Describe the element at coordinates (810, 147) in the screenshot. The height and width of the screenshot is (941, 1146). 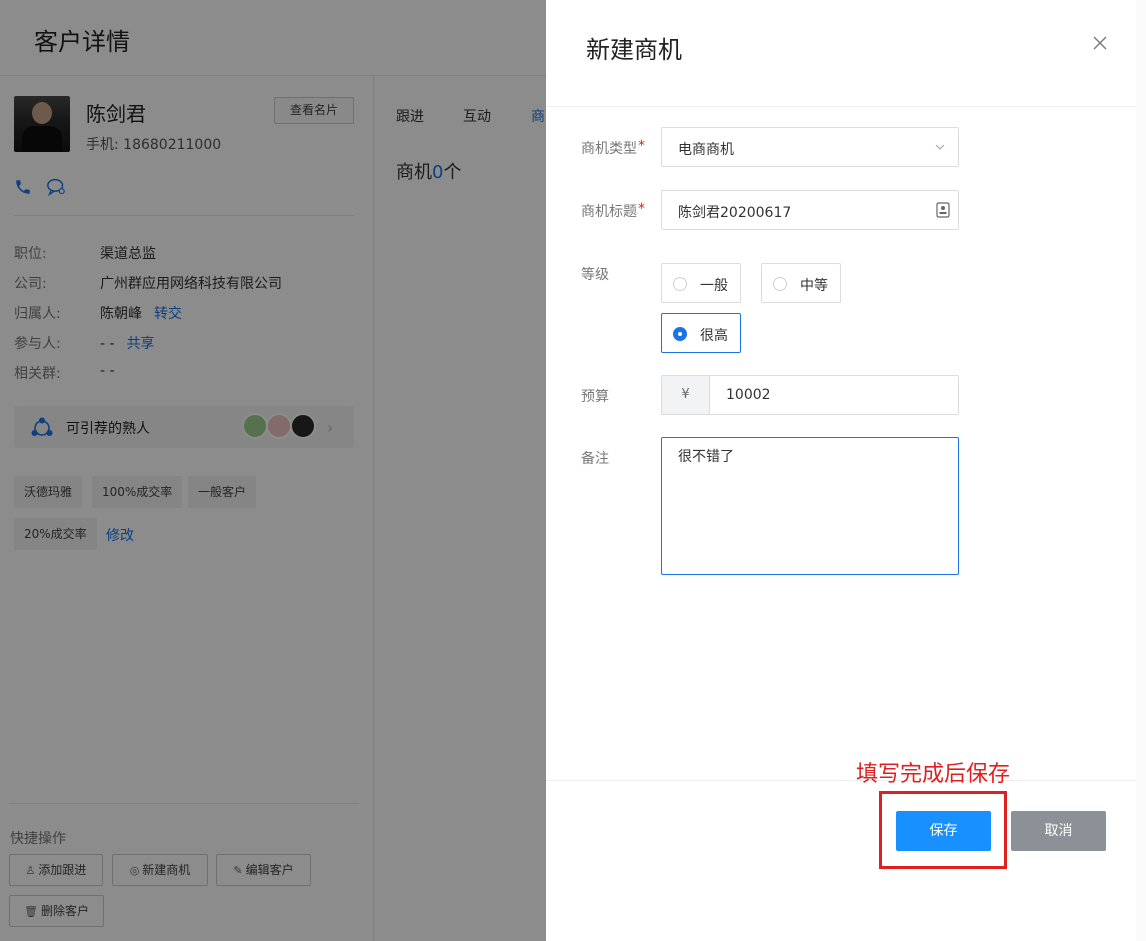
I see `opportunity-type-select: 电商商机` at that location.